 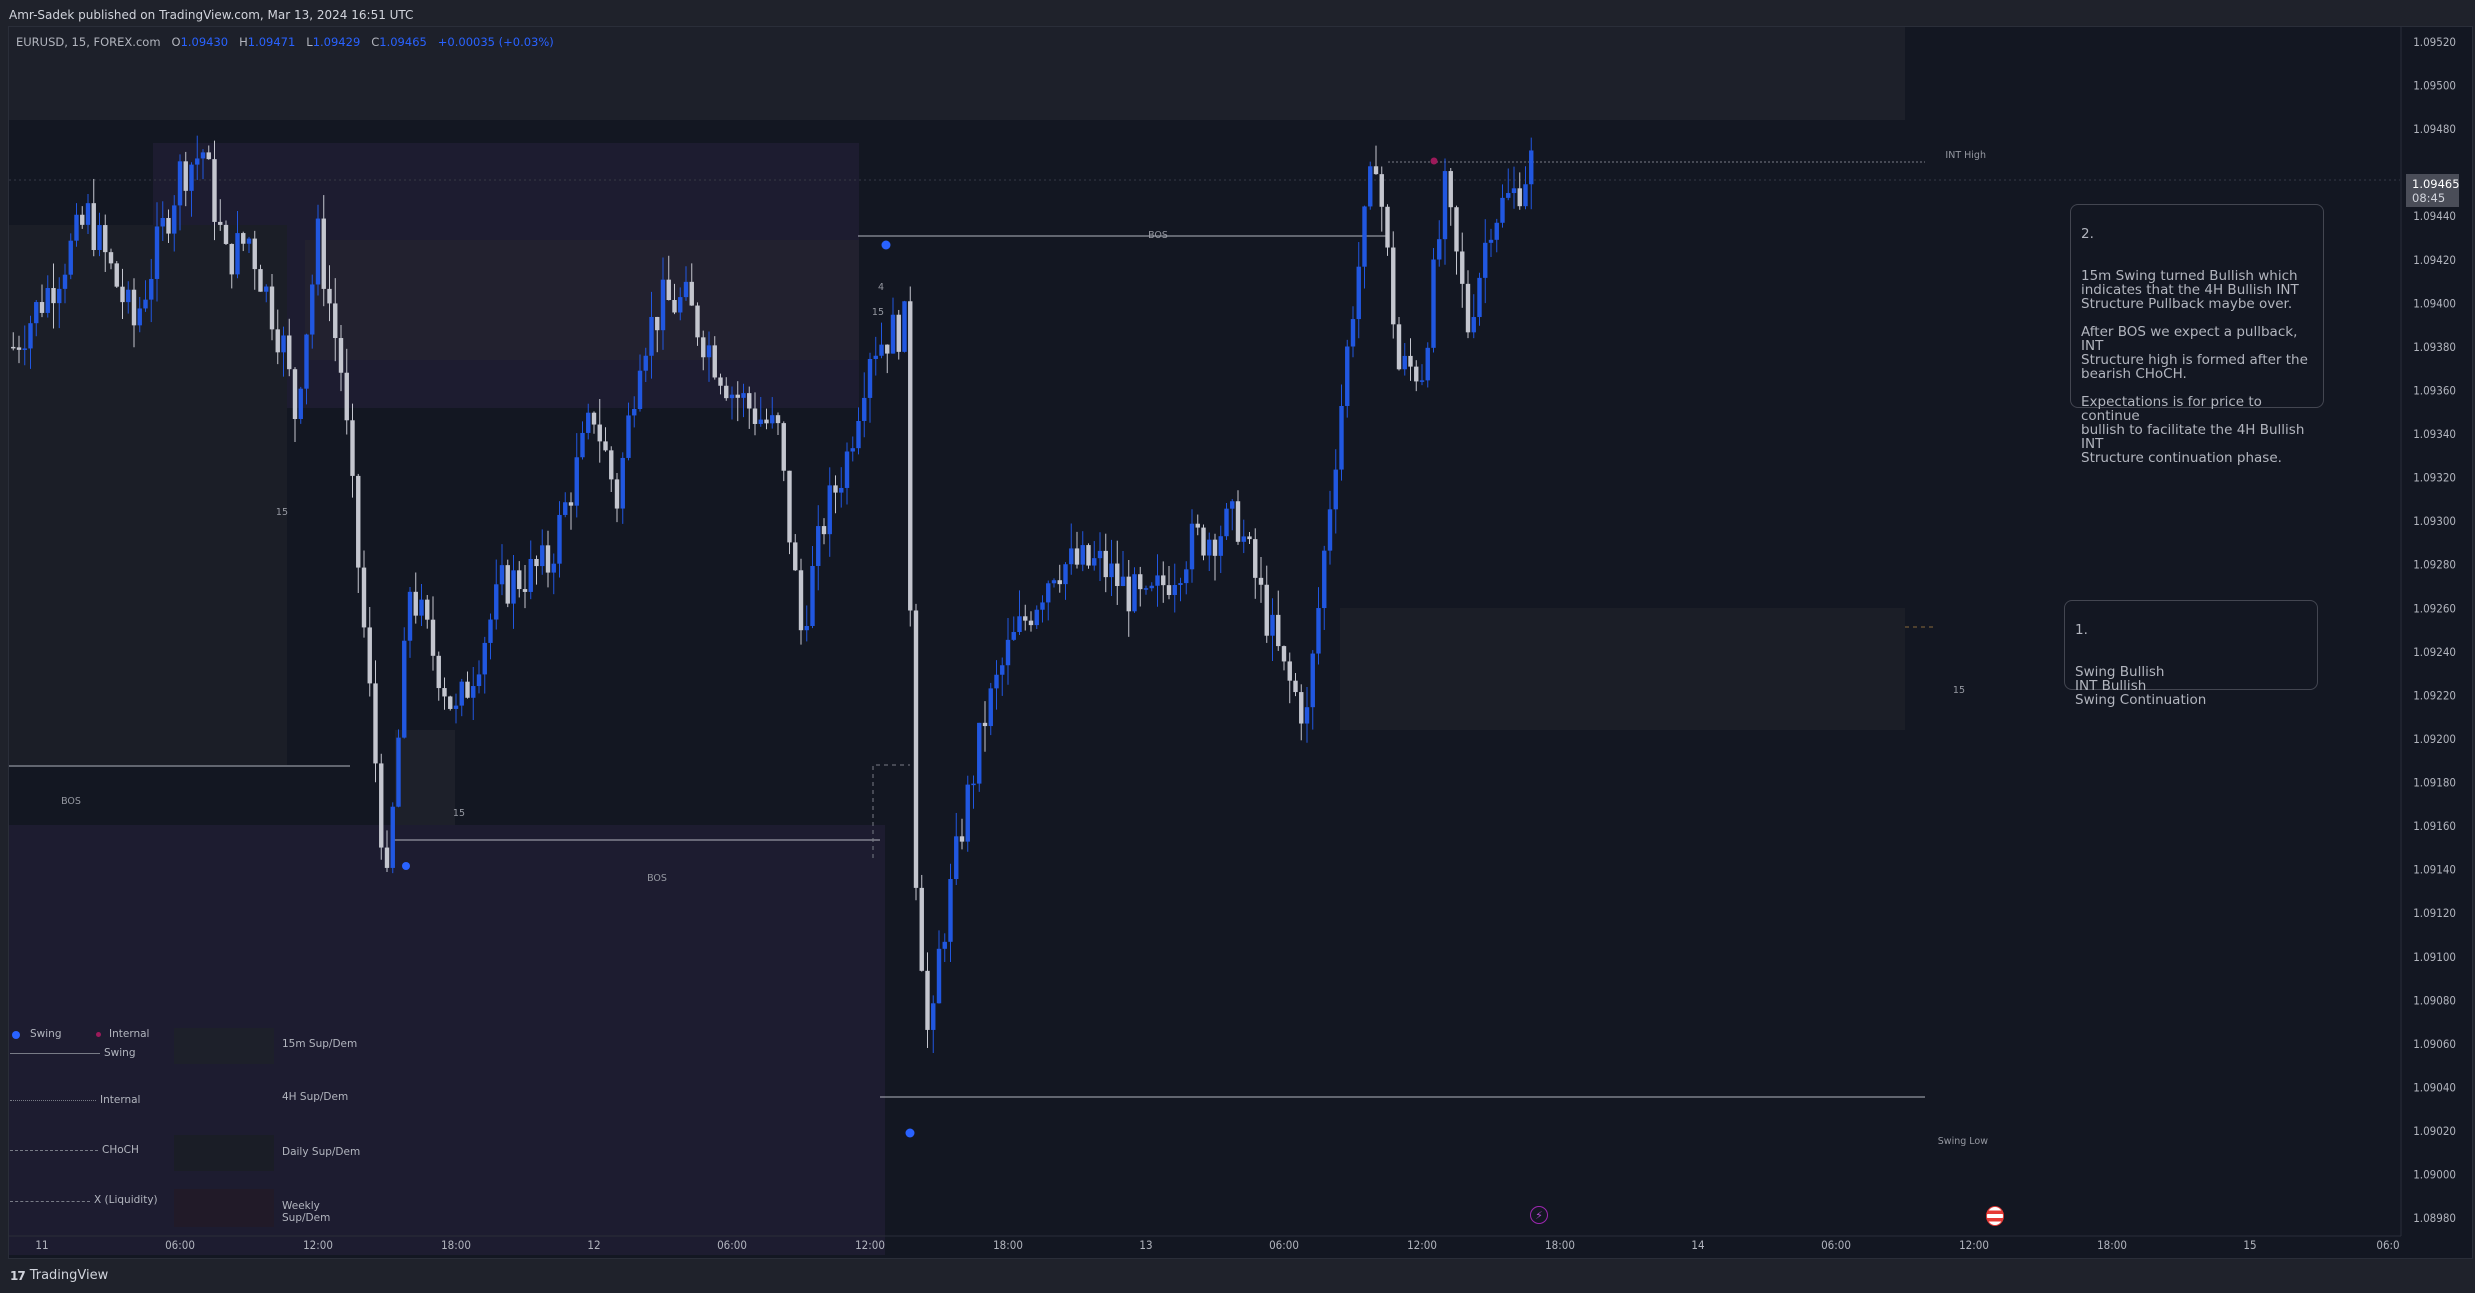 What do you see at coordinates (2434, 565) in the screenshot?
I see `price-tick-label: 1.09280` at bounding box center [2434, 565].